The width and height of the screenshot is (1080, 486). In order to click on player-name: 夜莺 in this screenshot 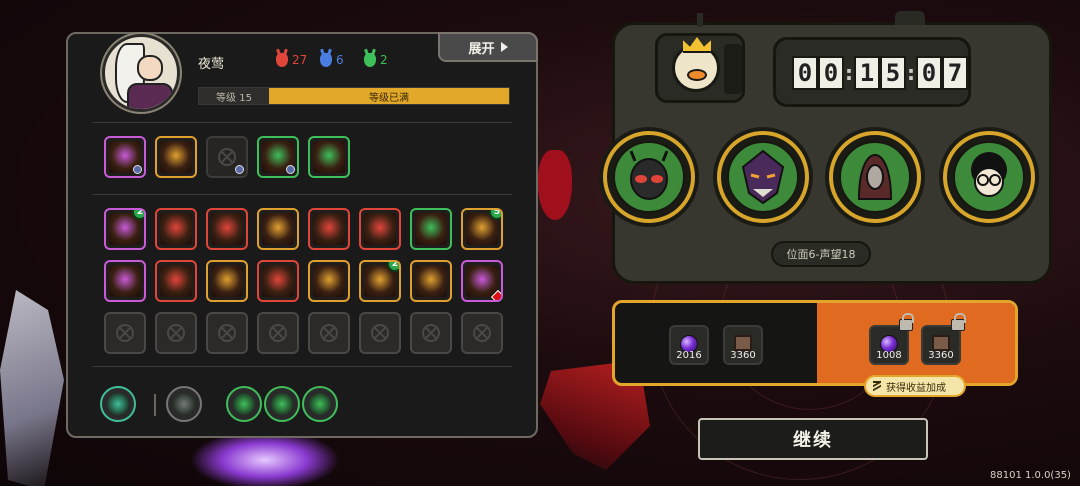, I will do `click(211, 64)`.